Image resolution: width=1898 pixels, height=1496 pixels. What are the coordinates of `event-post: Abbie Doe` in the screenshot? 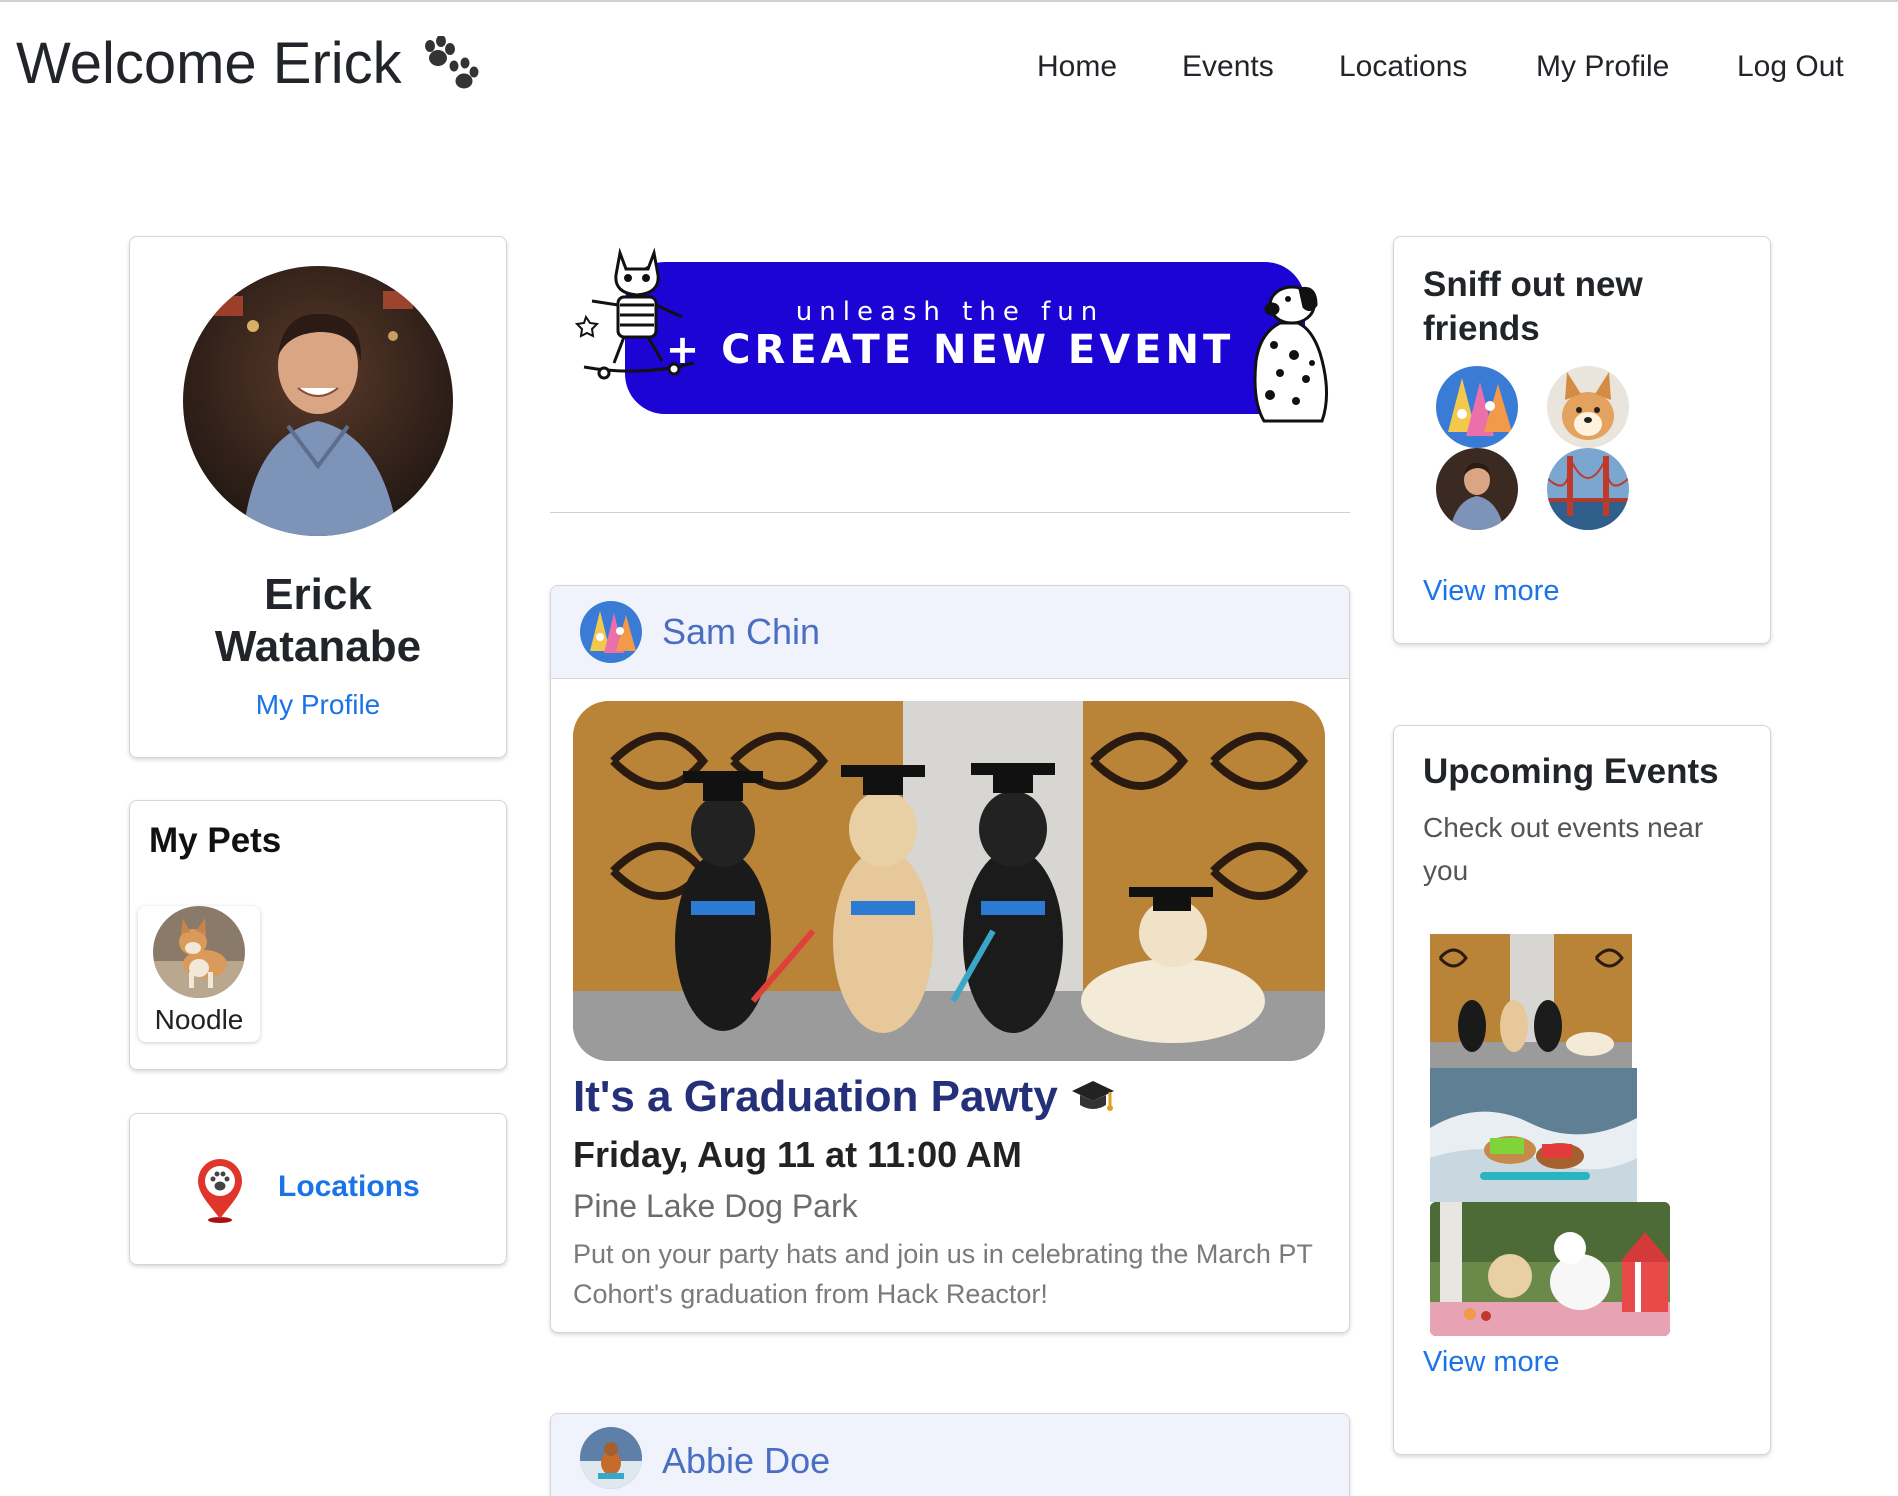 It's located at (950, 1454).